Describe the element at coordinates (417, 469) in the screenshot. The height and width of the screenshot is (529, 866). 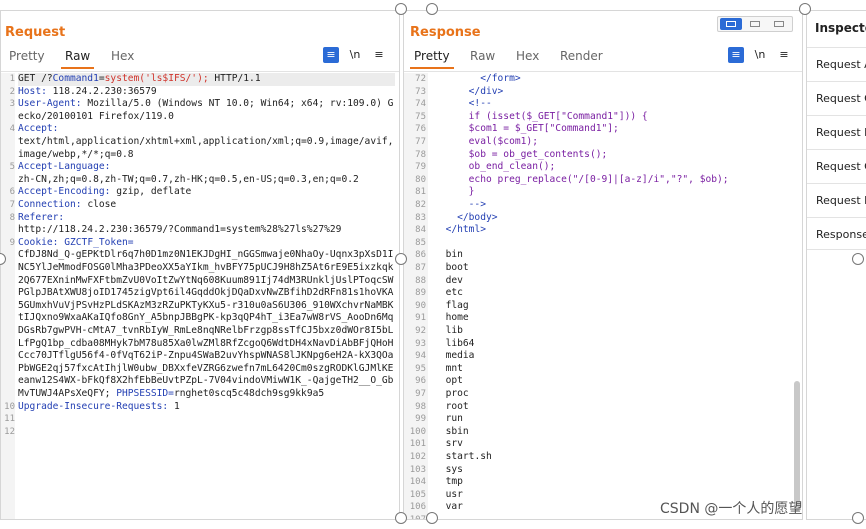
I see `line-number: 103` at that location.